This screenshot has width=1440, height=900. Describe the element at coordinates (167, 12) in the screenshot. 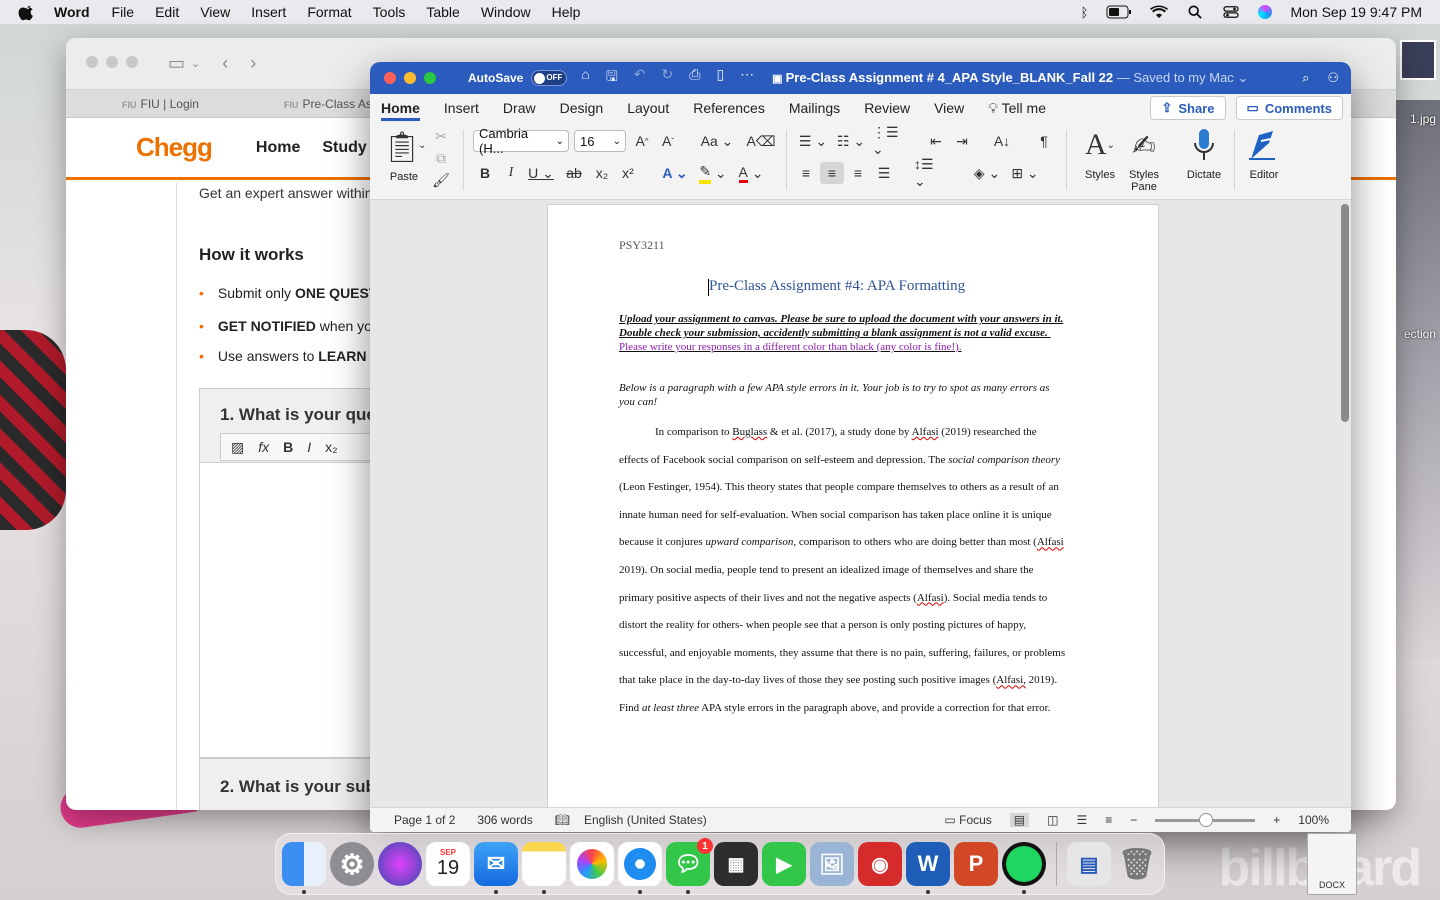

I see `menu-edit: Edit` at that location.